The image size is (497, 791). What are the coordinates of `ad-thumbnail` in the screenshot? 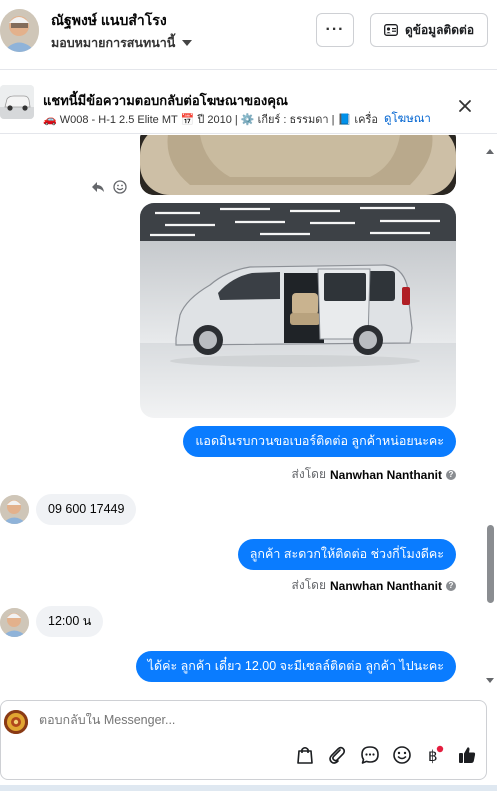 It's located at (17, 102).